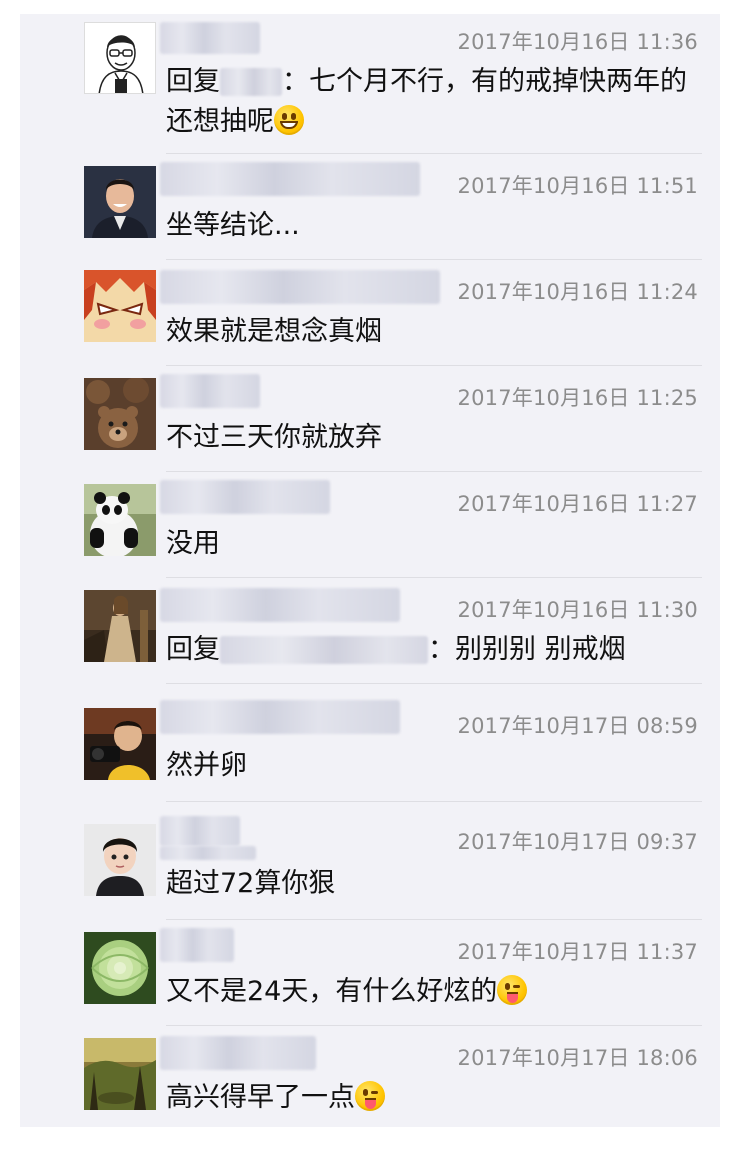 The width and height of the screenshot is (750, 1155). Describe the element at coordinates (577, 842) in the screenshot. I see `comment-timestamp: 2017年10月17日 09:37` at that location.